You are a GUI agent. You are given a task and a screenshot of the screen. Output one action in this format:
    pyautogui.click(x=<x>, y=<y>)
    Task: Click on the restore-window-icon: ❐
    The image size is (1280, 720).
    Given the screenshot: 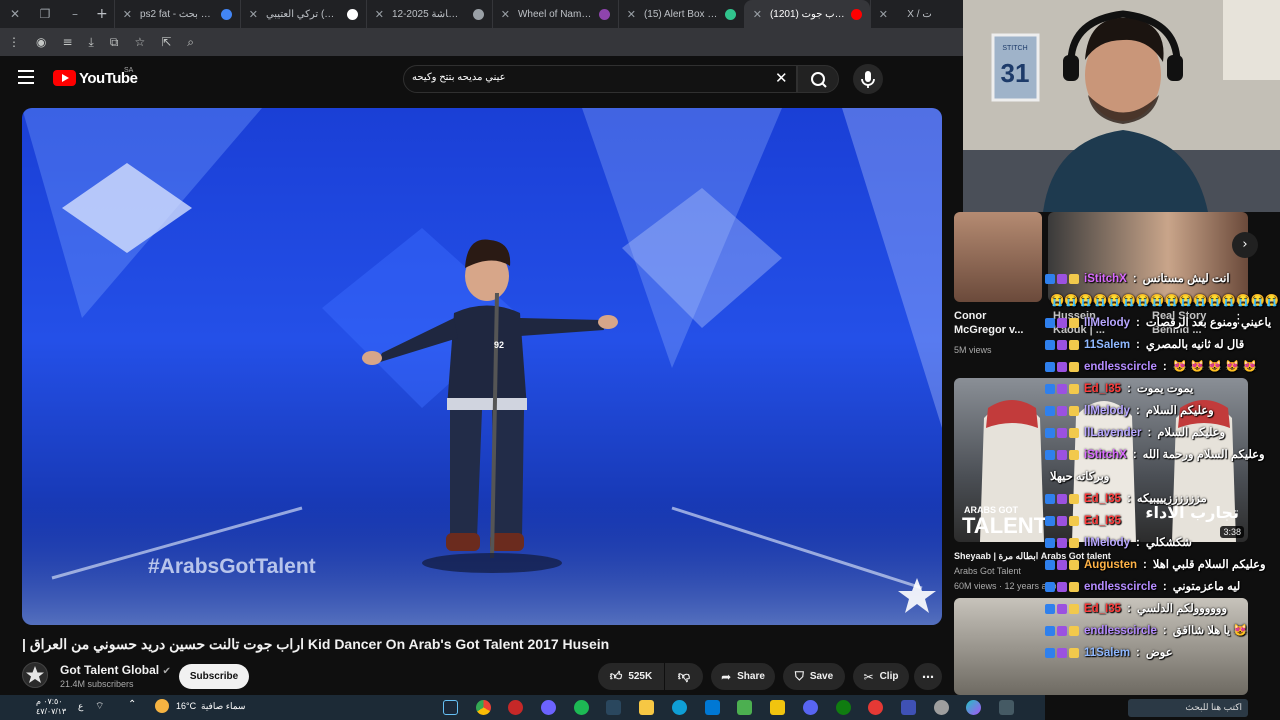 What is the action you would take?
    pyautogui.click(x=45, y=14)
    